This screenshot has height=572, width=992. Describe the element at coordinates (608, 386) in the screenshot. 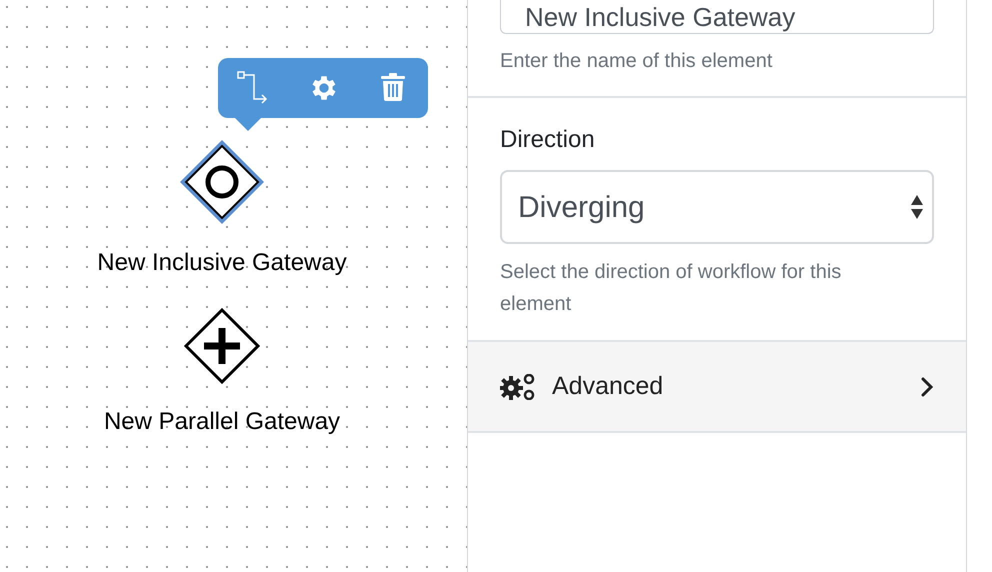

I see `advanced-label: Advanced` at that location.